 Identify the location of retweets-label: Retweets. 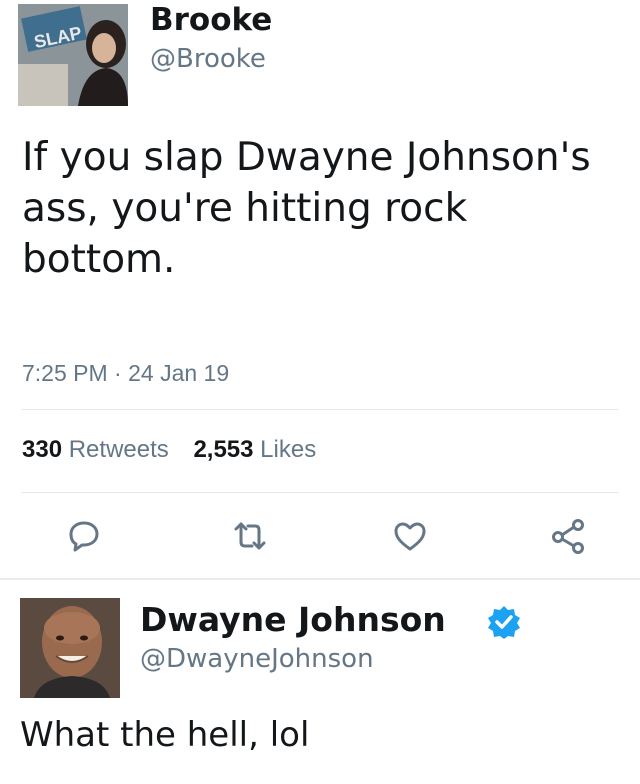
(118, 449).